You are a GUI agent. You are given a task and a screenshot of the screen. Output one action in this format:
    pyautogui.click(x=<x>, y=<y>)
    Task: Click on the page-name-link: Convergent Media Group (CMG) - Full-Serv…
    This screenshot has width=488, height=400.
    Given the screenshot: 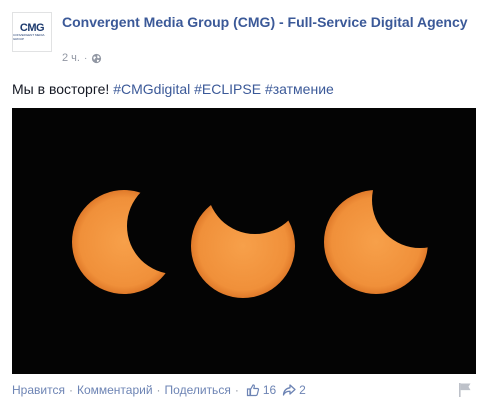 What is the action you would take?
    pyautogui.click(x=267, y=22)
    